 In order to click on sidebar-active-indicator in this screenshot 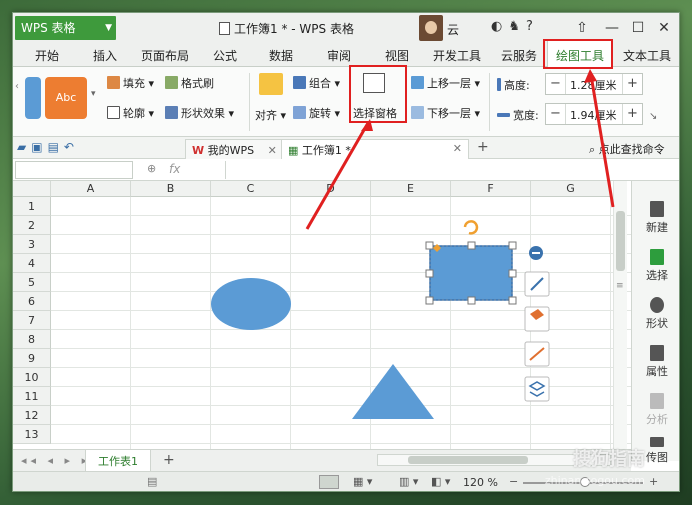, I will do `click(679, 326)`.